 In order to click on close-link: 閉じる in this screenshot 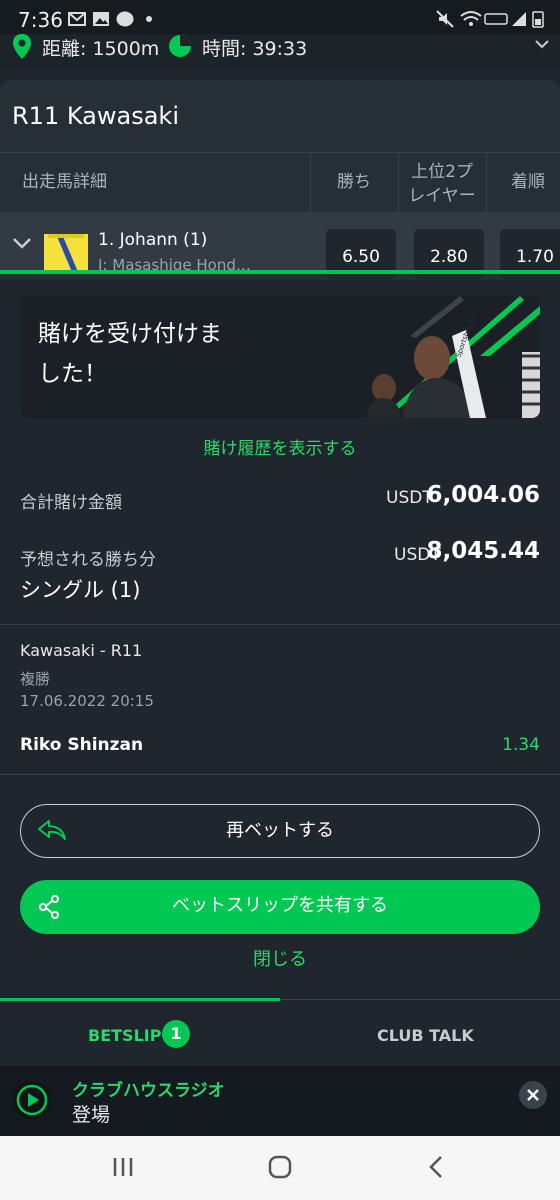, I will do `click(280, 958)`.